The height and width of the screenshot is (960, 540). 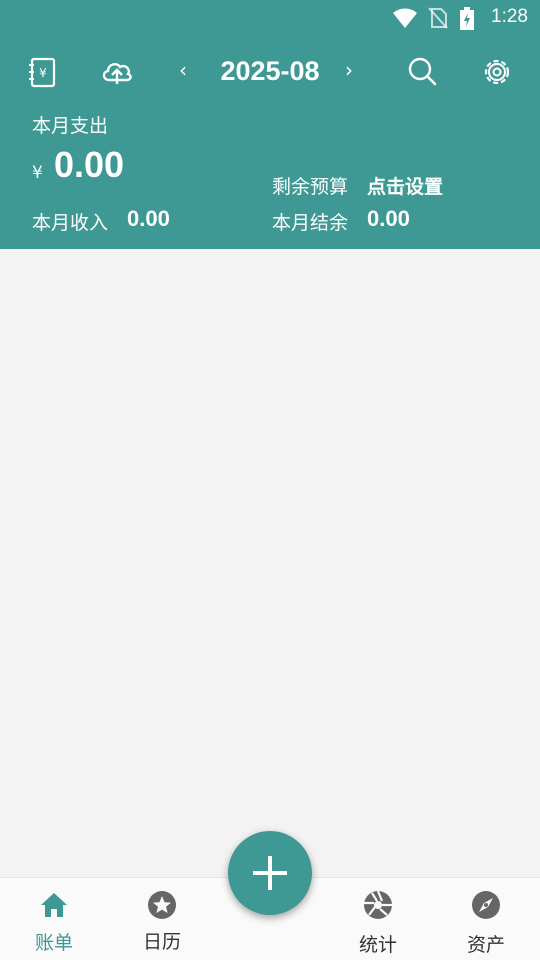 I want to click on prev-month-button: ‹, so click(x=183, y=70).